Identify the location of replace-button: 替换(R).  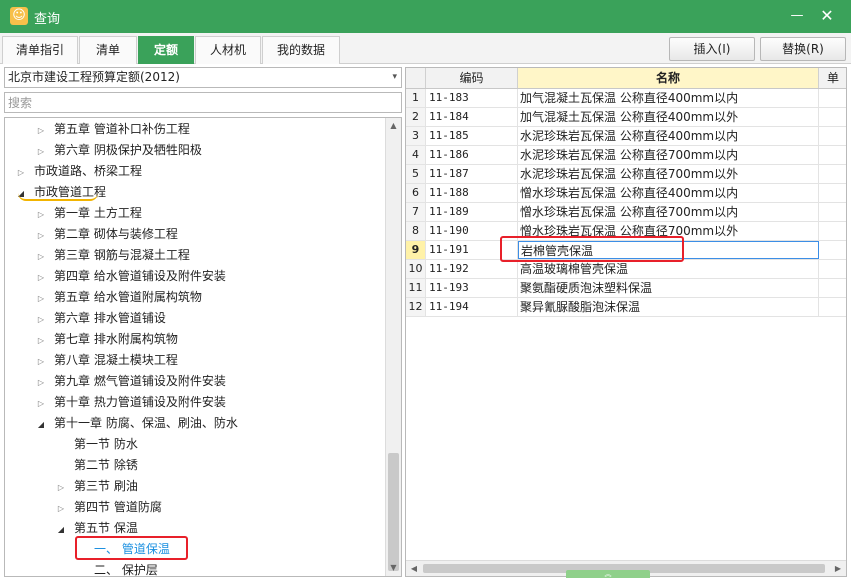
(803, 49).